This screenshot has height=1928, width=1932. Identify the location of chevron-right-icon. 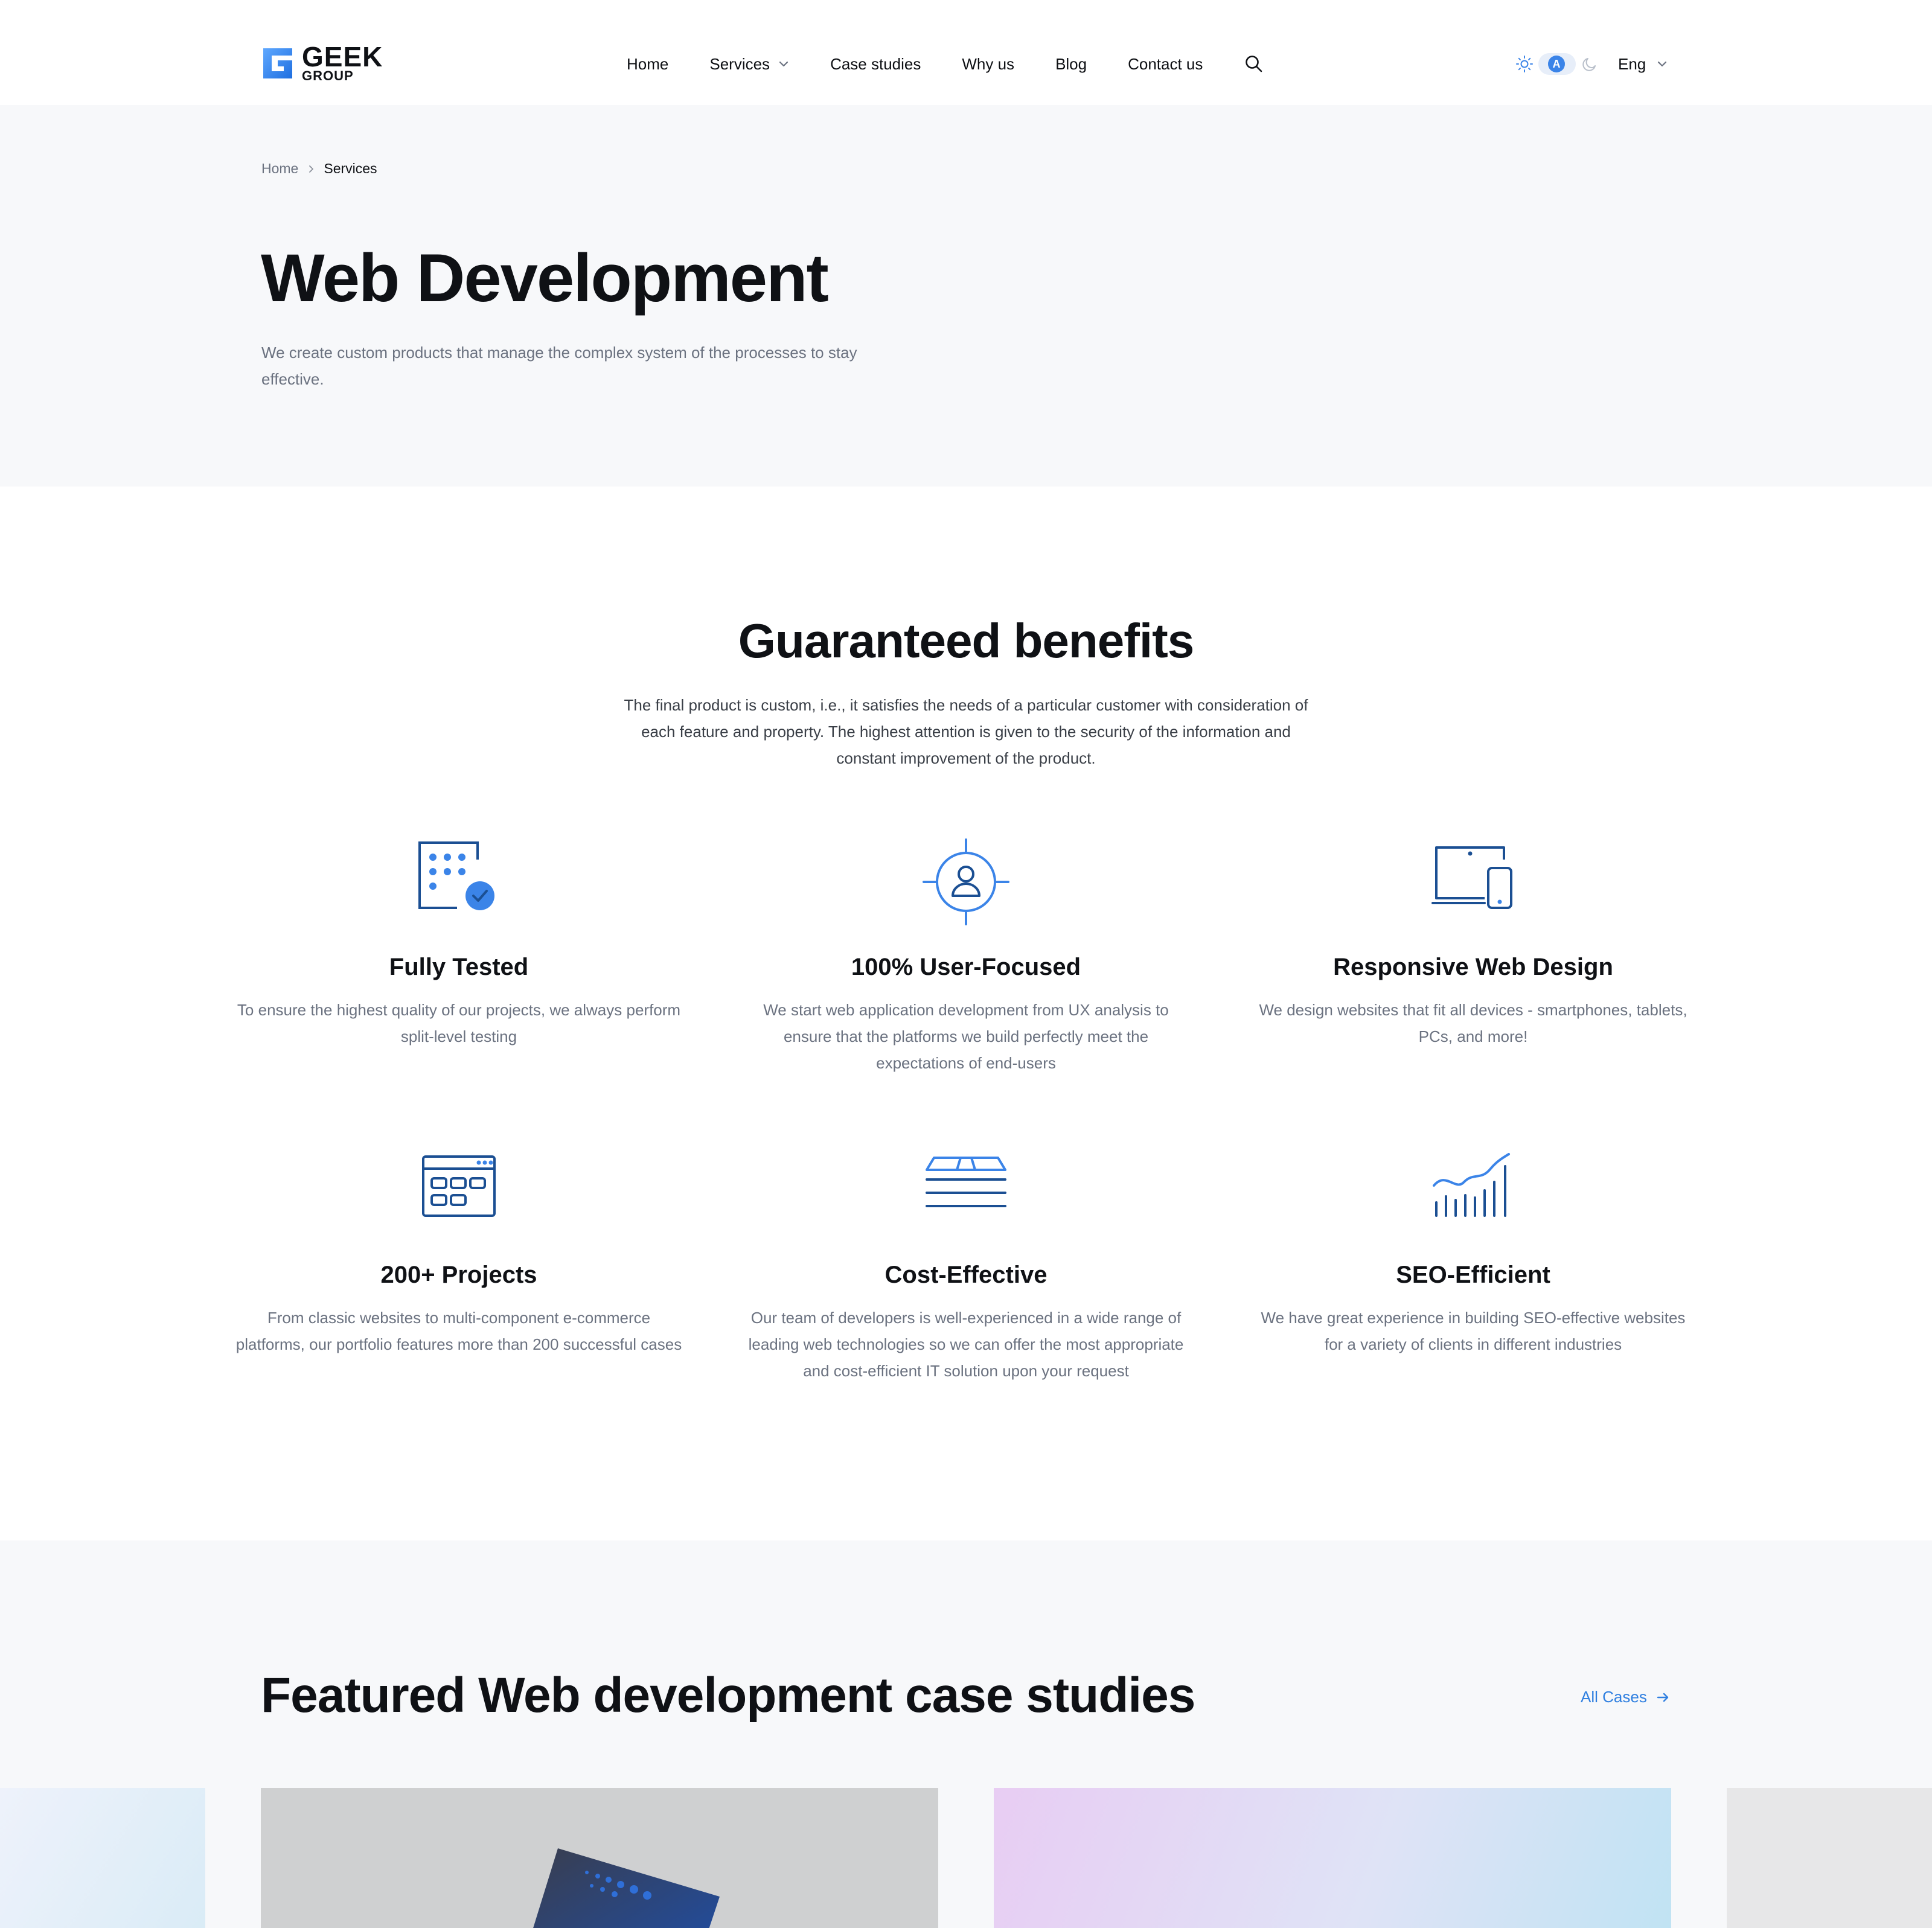
(311, 169).